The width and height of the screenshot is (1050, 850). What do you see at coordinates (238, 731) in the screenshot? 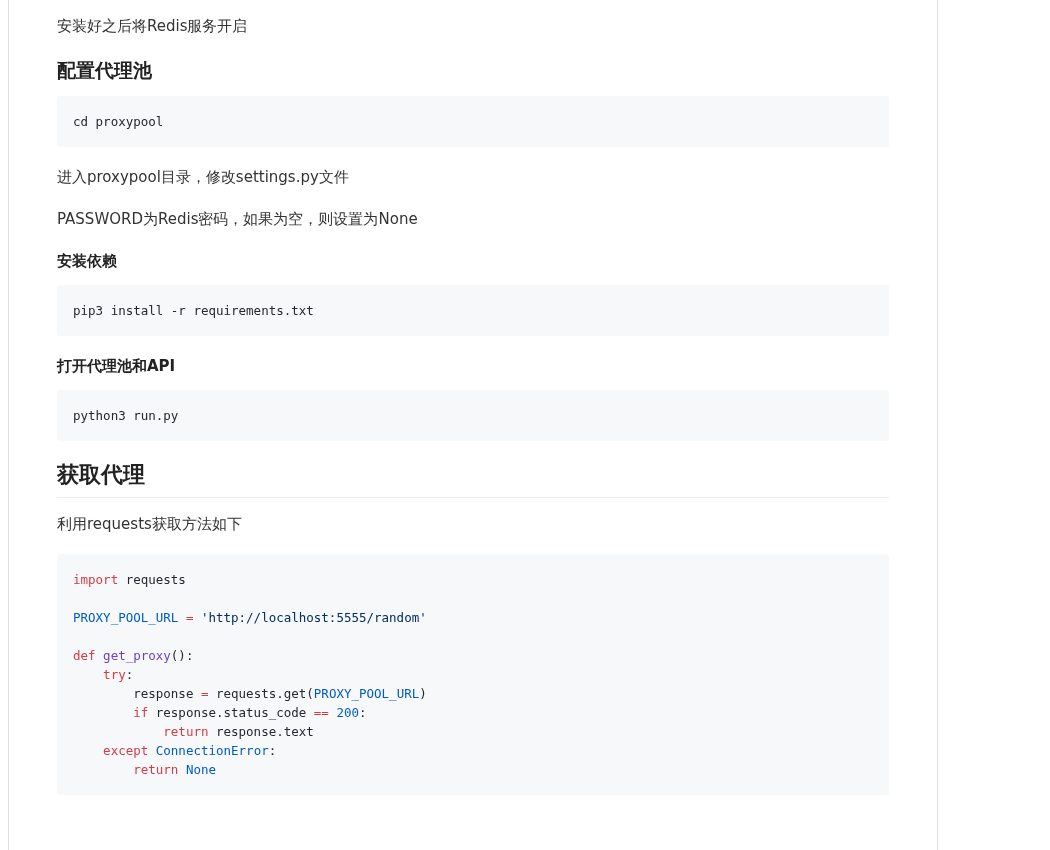
I see `code-line: return response.text` at bounding box center [238, 731].